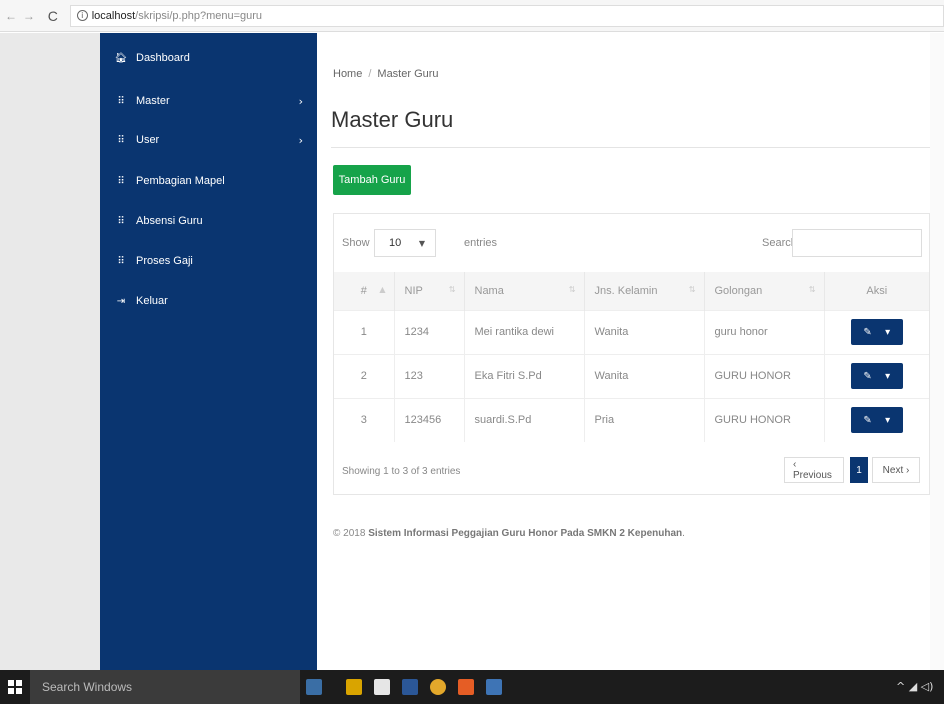 Image resolution: width=944 pixels, height=704 pixels. What do you see at coordinates (859, 470) in the screenshot?
I see `page-1-button: 1` at bounding box center [859, 470].